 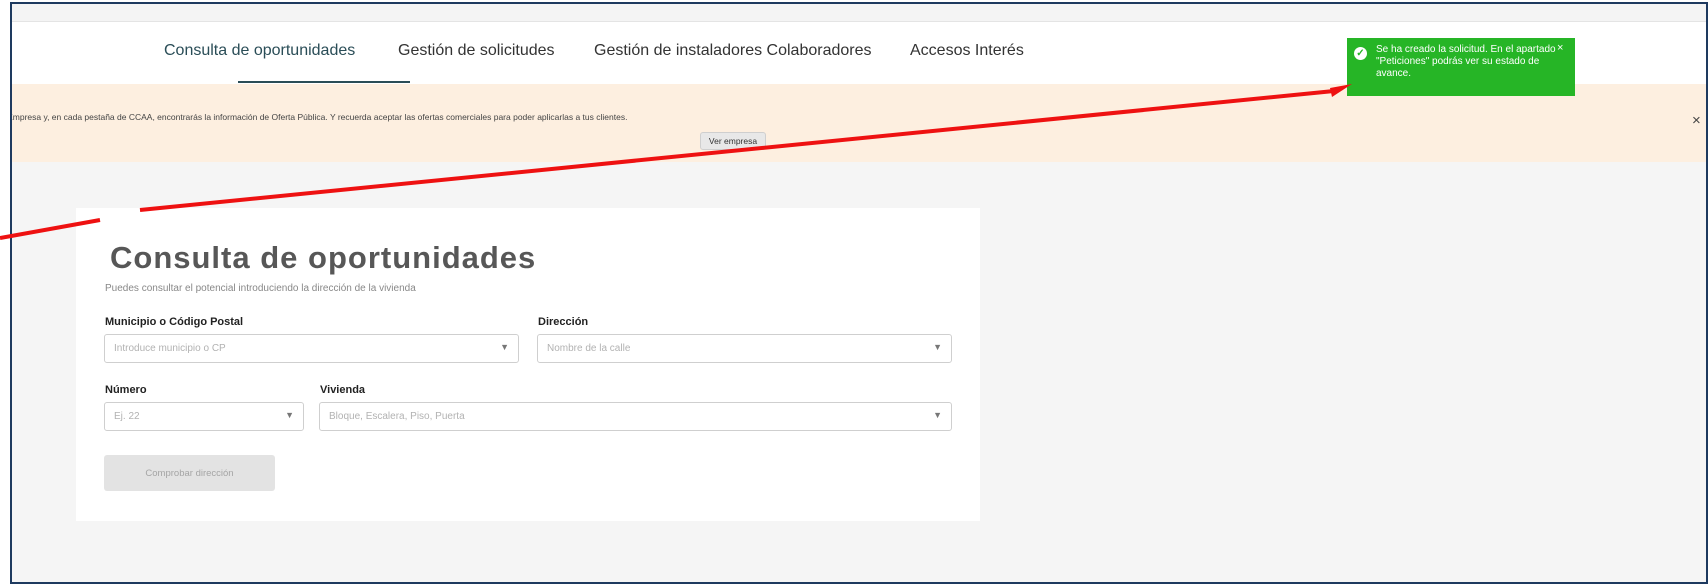 I want to click on ver-empresa-button: Ver empresa, so click(x=733, y=141).